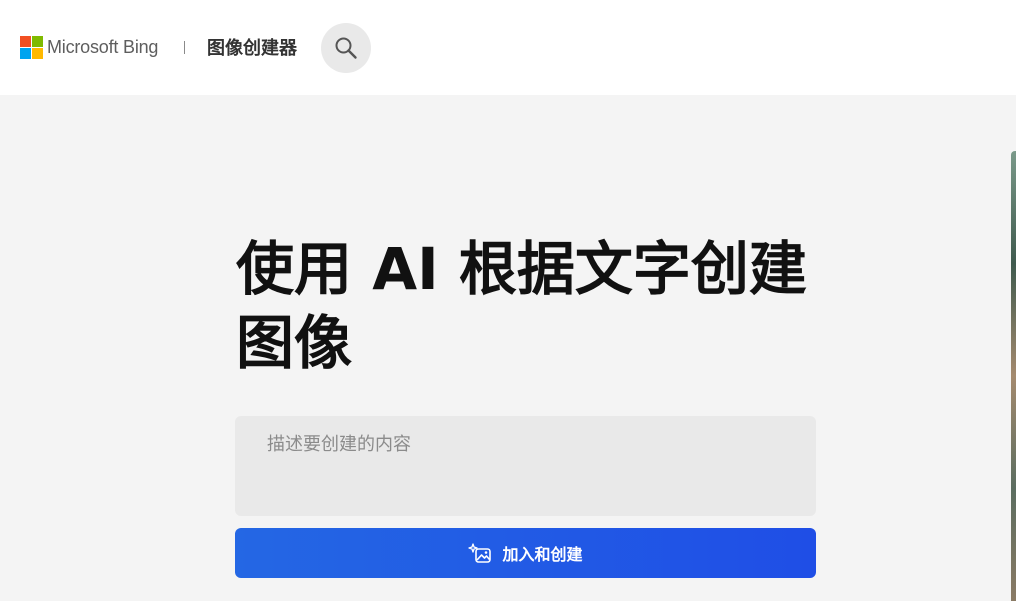 This screenshot has height=601, width=1016. Describe the element at coordinates (525, 466) in the screenshot. I see `prompt-input` at that location.